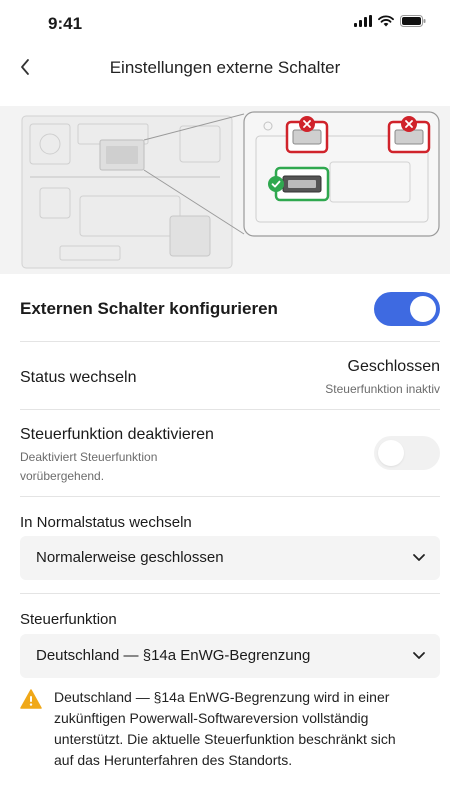  I want to click on check-icon, so click(276, 184).